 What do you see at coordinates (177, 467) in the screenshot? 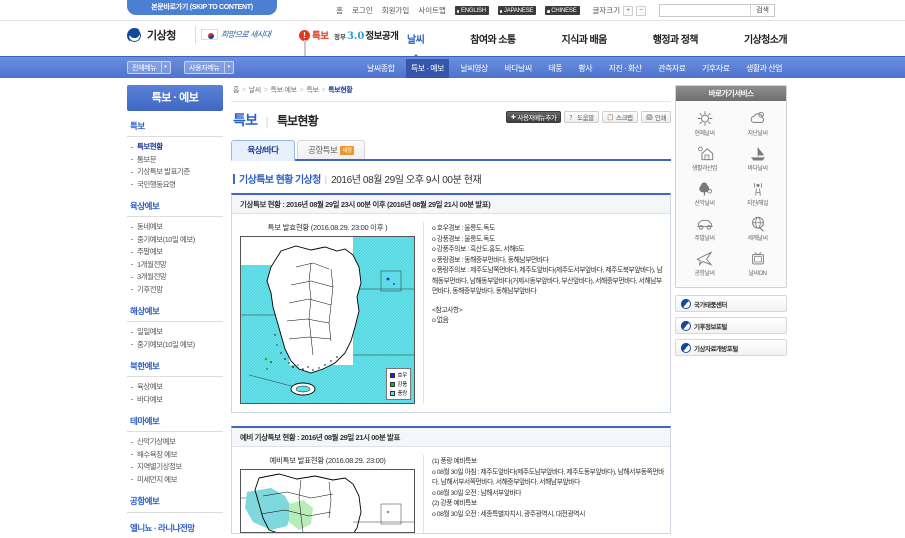
I see `sidebar-item-regional-info: 지역별기상정보` at bounding box center [177, 467].